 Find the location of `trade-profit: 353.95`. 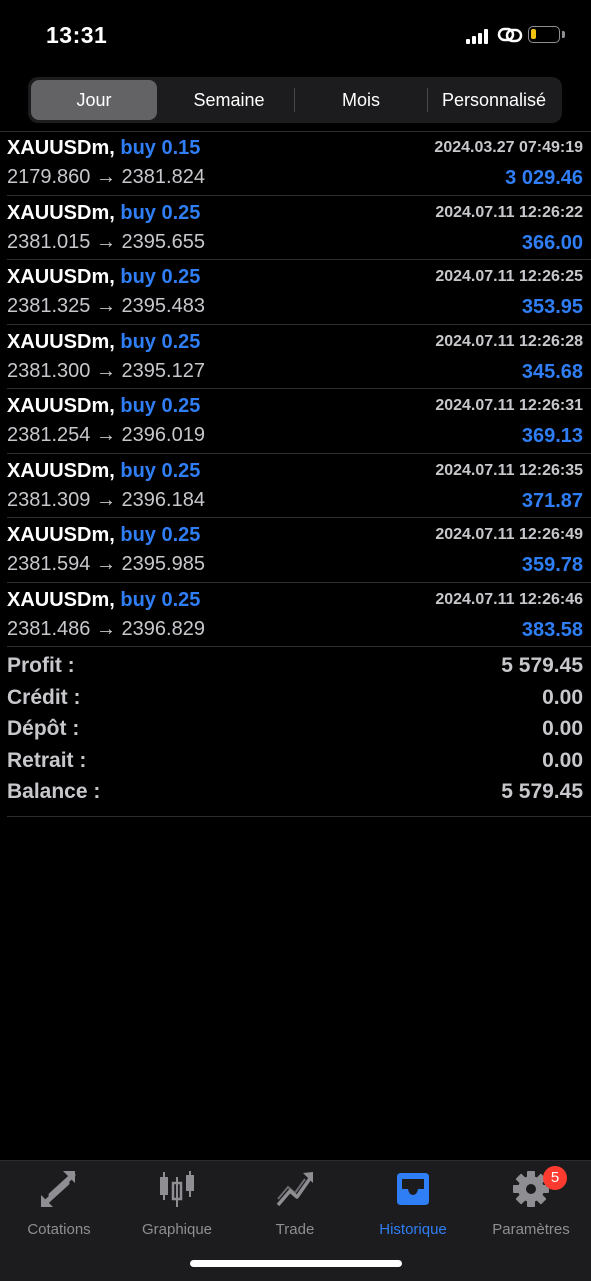

trade-profit: 353.95 is located at coordinates (552, 307).